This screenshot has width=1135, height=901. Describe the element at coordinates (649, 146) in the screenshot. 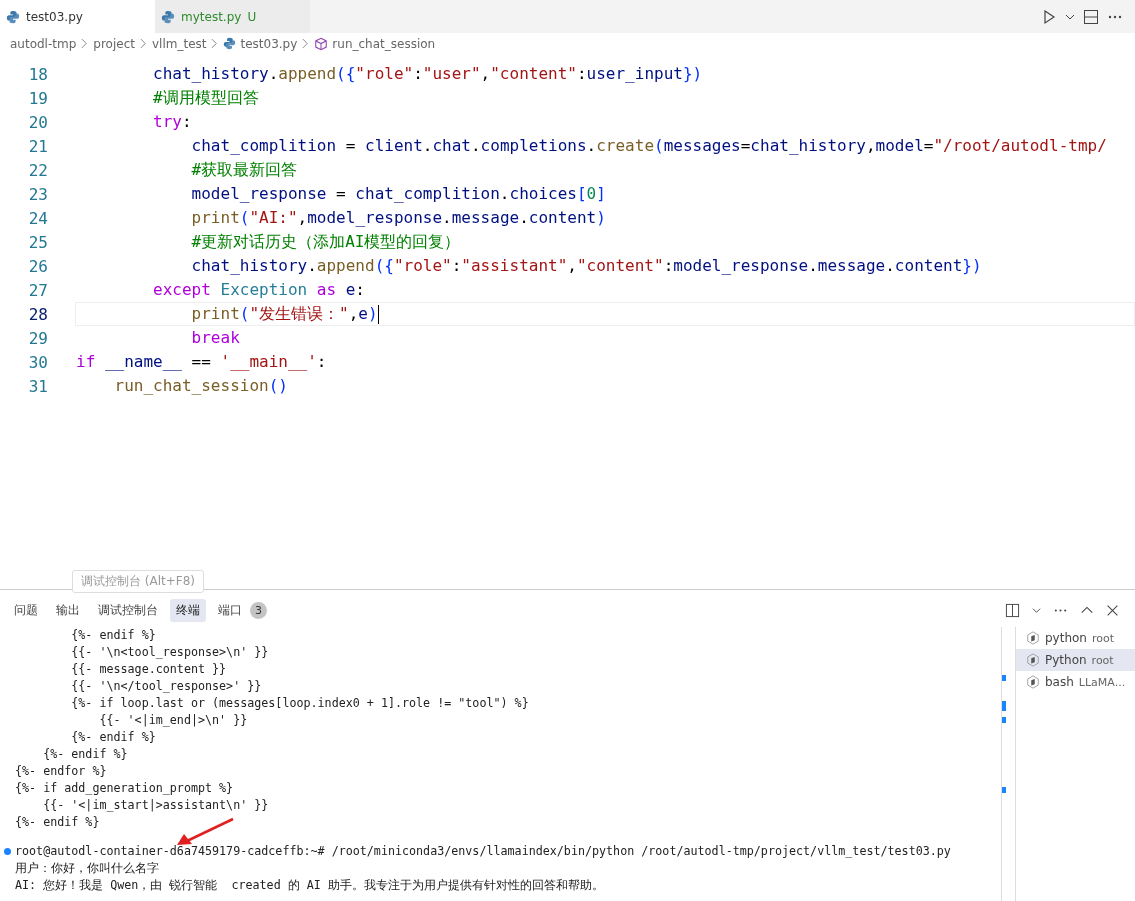

I see `code-line: chat_complition = client.chat.completions.create(messages=chat_history,model="/root/autodl-tmp/` at that location.